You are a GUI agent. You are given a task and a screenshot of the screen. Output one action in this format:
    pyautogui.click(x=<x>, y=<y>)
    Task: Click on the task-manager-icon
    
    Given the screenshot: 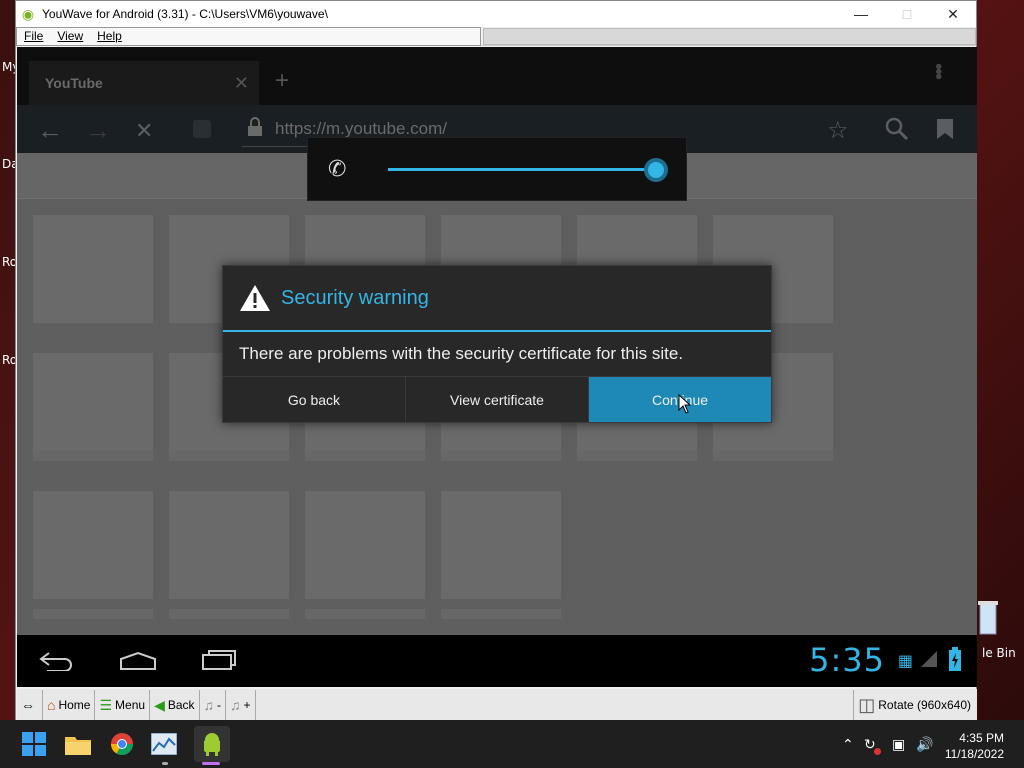 What is the action you would take?
    pyautogui.click(x=164, y=744)
    